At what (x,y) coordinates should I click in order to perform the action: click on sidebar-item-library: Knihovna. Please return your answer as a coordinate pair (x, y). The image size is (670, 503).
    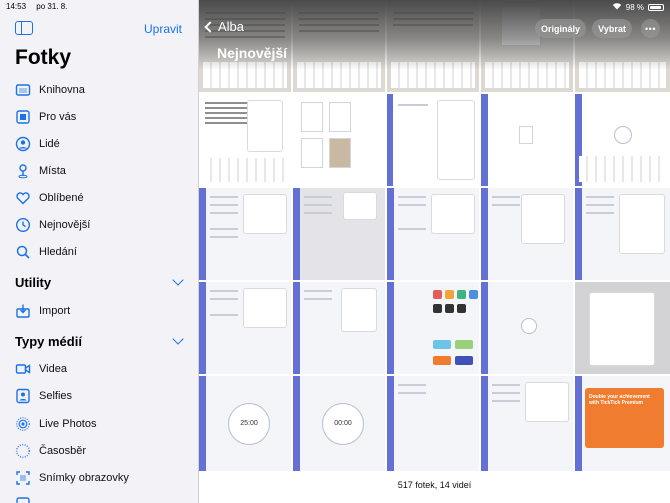
    Looking at the image, I should click on (50, 90).